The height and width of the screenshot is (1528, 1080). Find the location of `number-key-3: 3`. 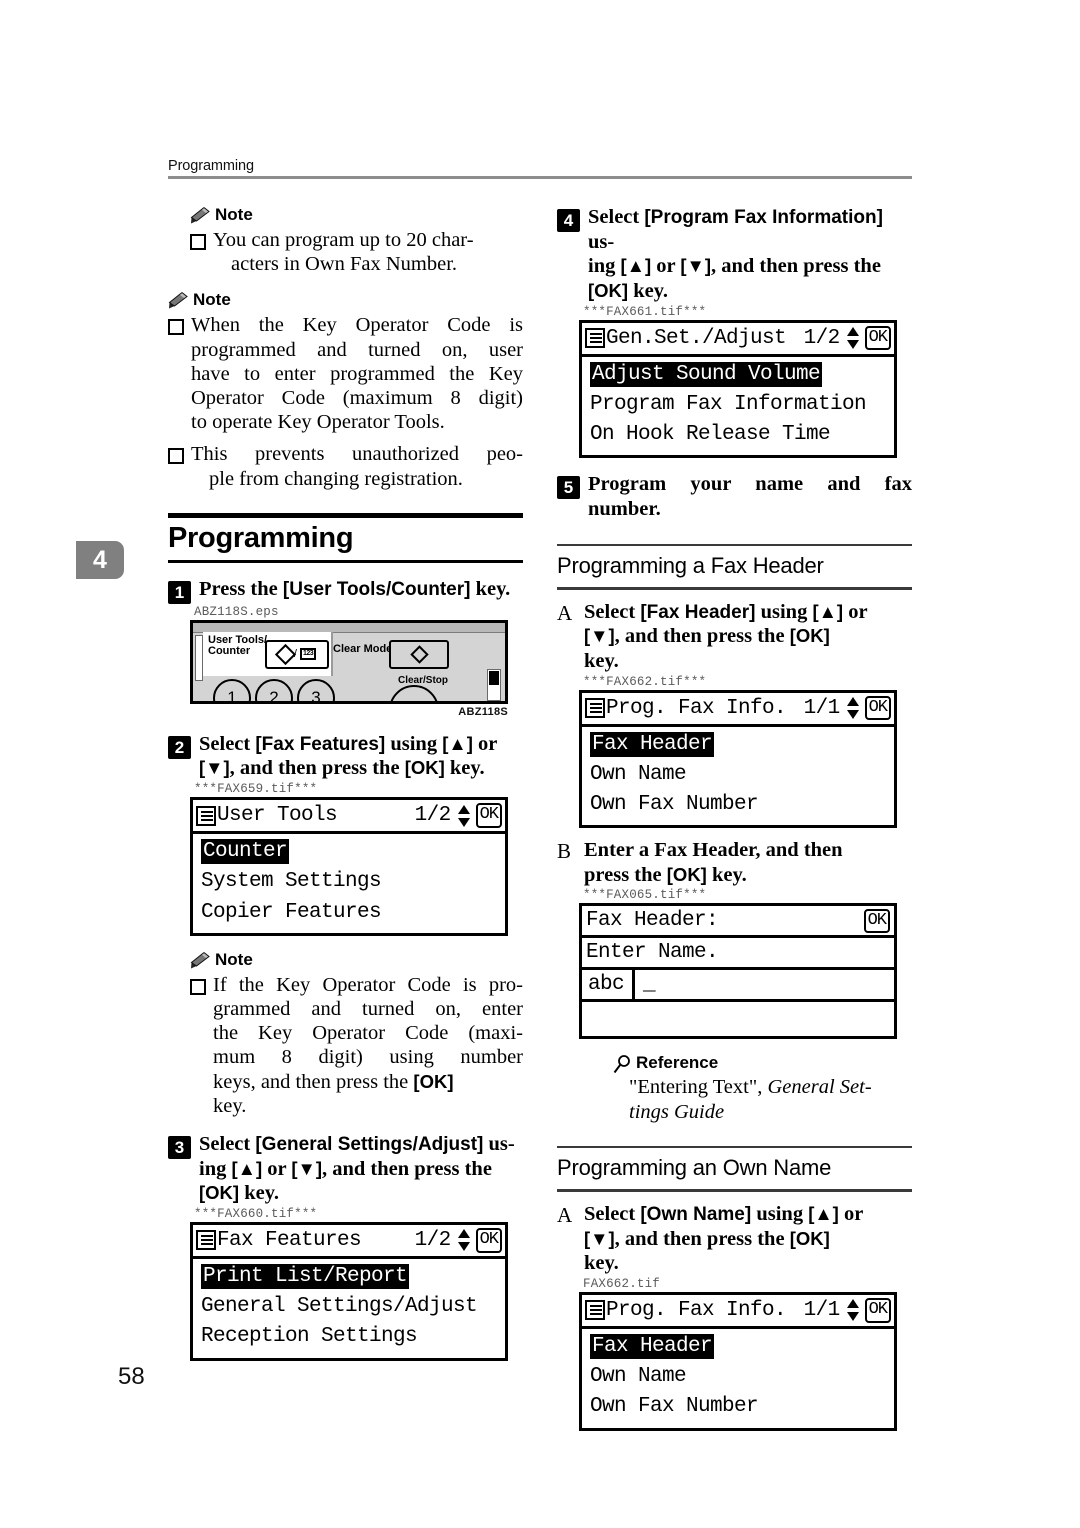

number-key-3: 3 is located at coordinates (316, 689).